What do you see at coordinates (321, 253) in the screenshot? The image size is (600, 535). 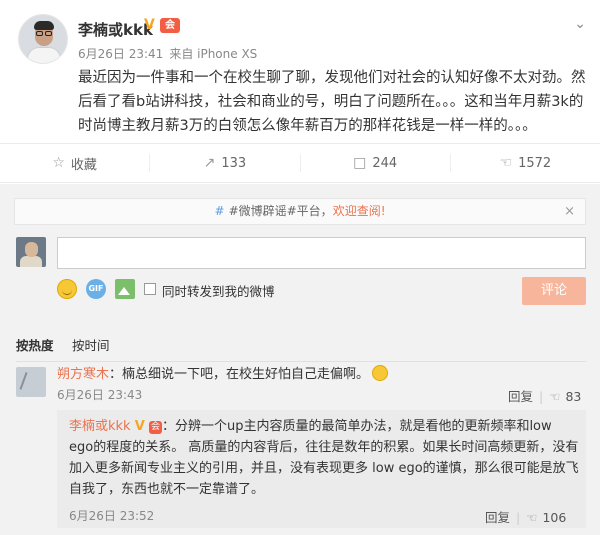 I see `comment-input` at bounding box center [321, 253].